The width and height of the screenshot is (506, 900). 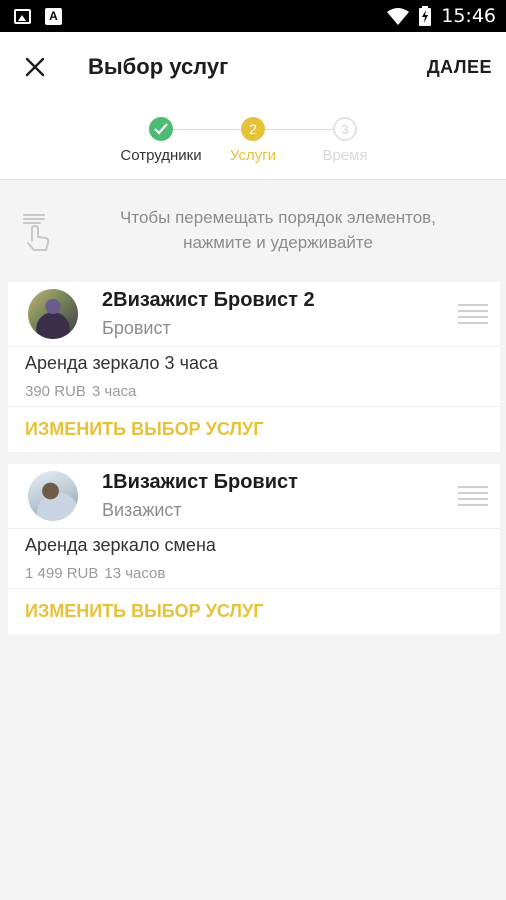 What do you see at coordinates (22, 16) in the screenshot?
I see `image-icon` at bounding box center [22, 16].